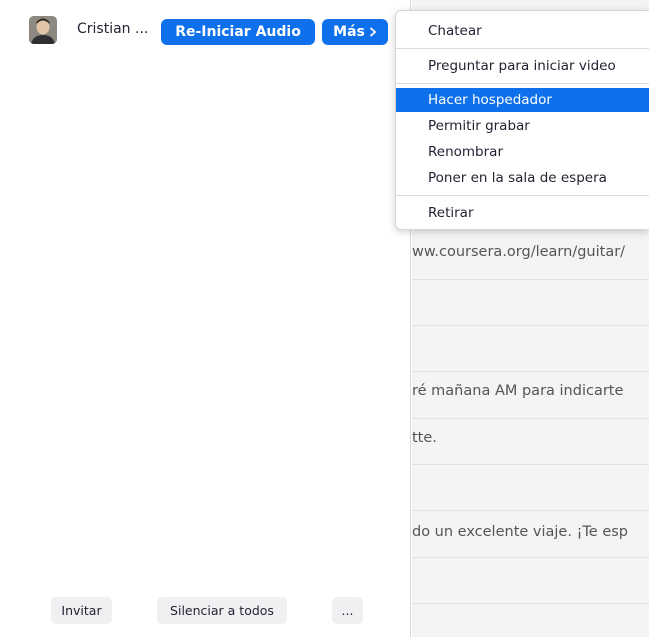 The height and width of the screenshot is (637, 649). What do you see at coordinates (519, 252) in the screenshot?
I see `chat-message: ww.coursera.org/learn/guitar/` at bounding box center [519, 252].